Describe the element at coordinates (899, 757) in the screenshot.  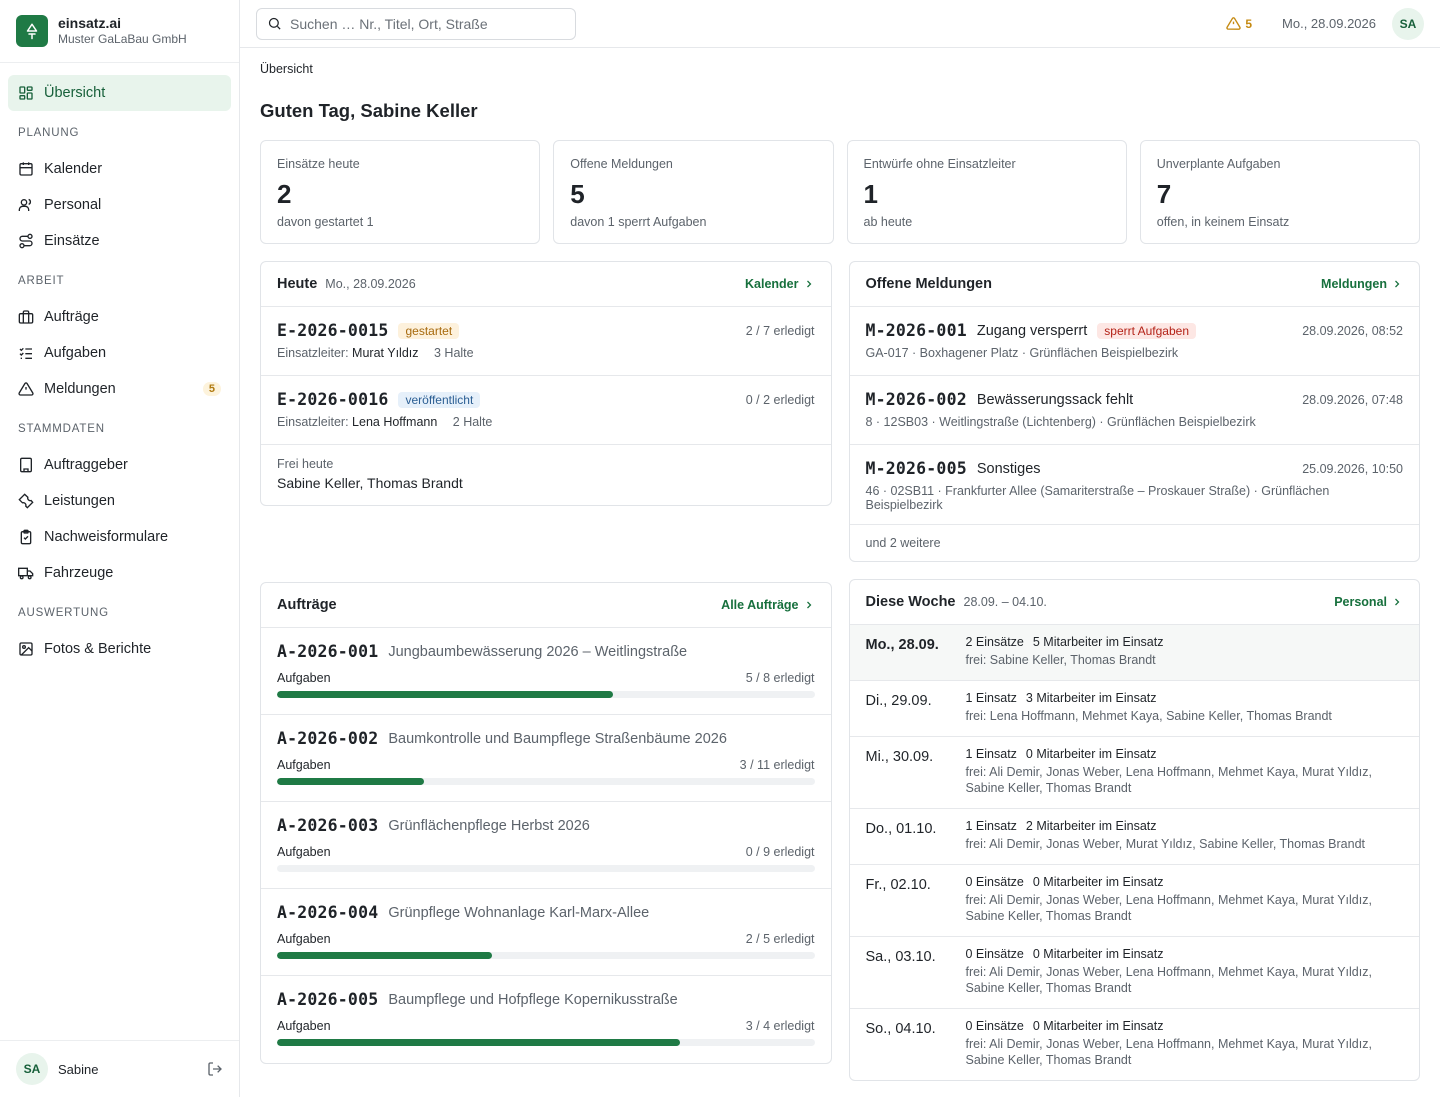
I see `day-name: Mi., 30.09.` at that location.